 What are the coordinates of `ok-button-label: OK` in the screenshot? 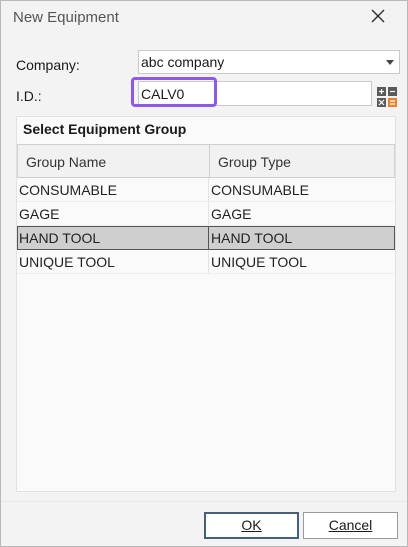 It's located at (251, 525).